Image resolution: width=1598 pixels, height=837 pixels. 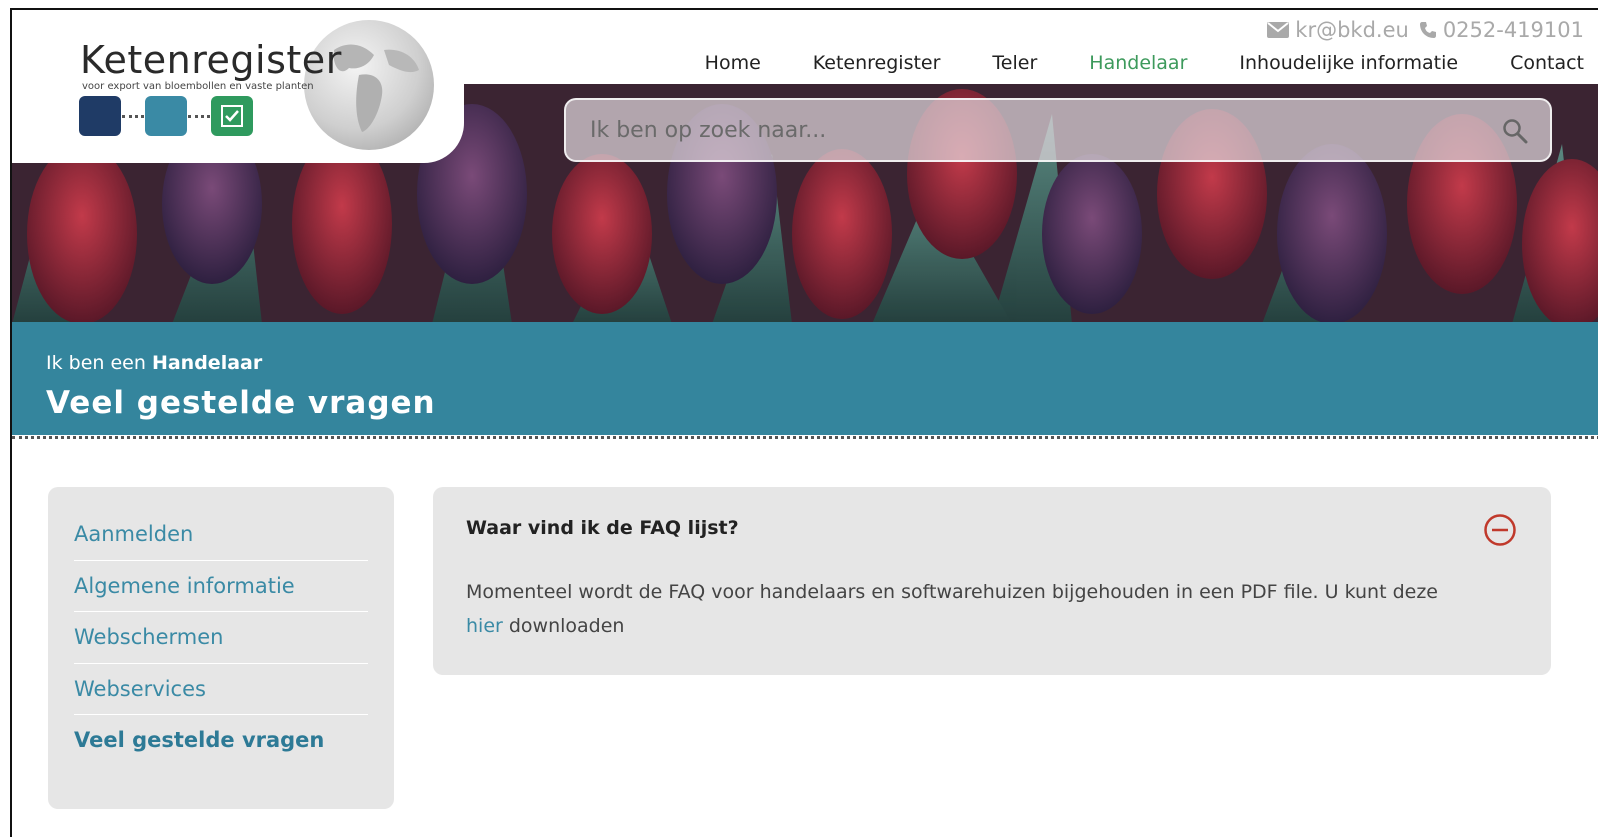 I want to click on search-input, so click(x=1030, y=130).